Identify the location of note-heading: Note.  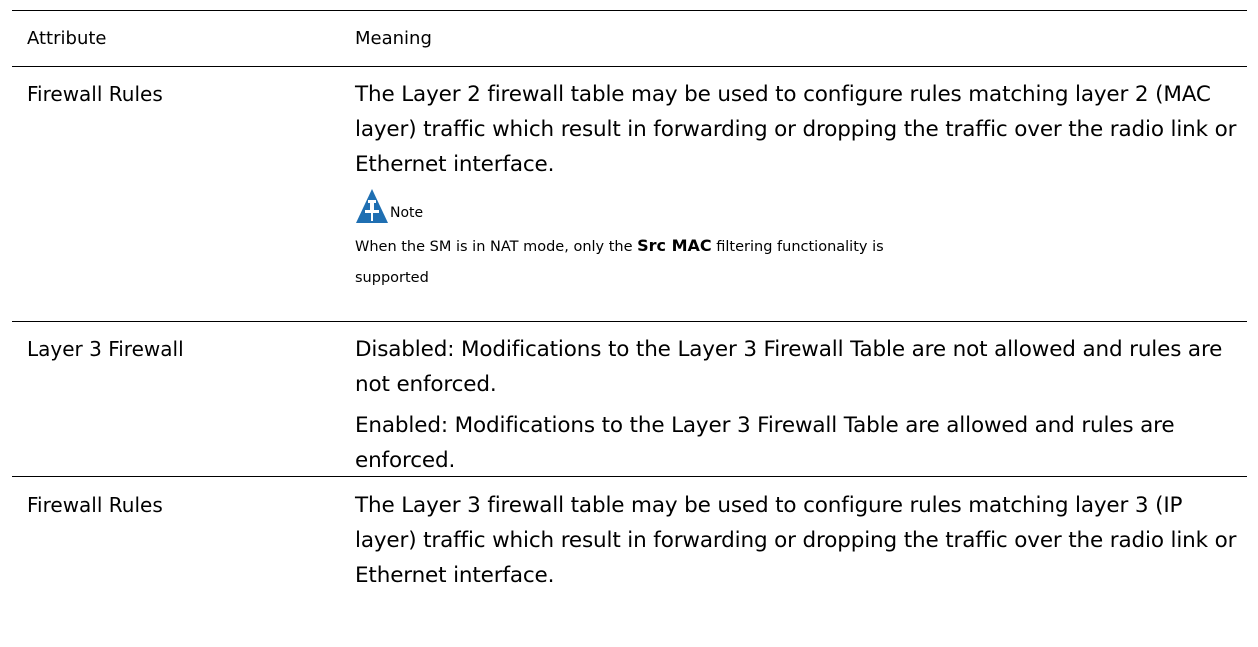
(801, 204).